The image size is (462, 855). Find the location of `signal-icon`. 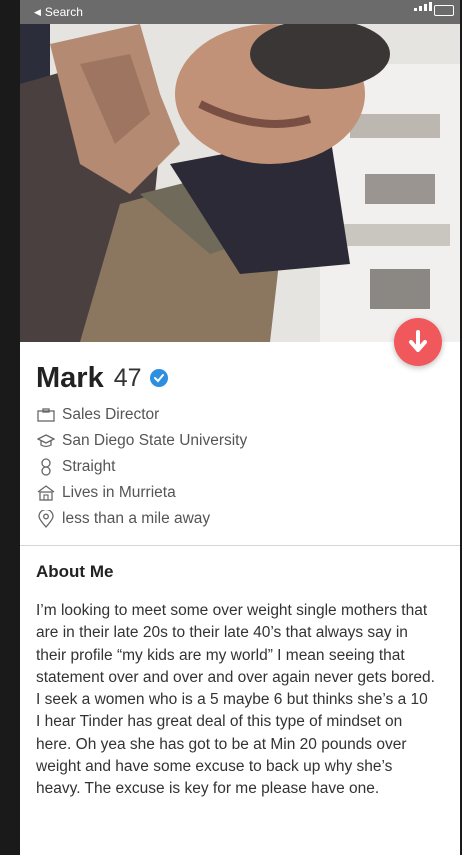

signal-icon is located at coordinates (423, 6).